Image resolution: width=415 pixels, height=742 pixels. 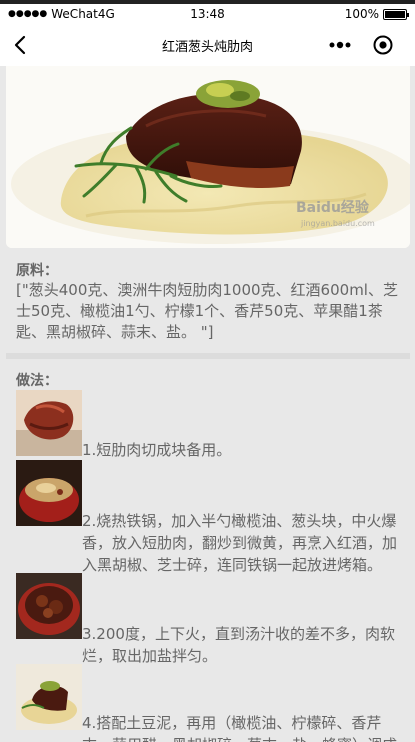 I want to click on method-label: 做法：, so click(x=37, y=381).